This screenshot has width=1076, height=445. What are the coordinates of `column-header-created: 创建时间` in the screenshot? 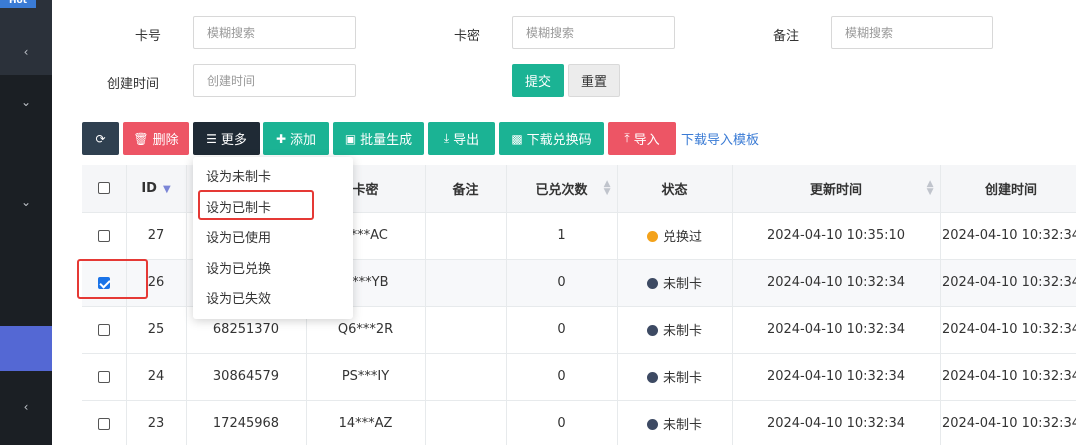 It's located at (1008, 189).